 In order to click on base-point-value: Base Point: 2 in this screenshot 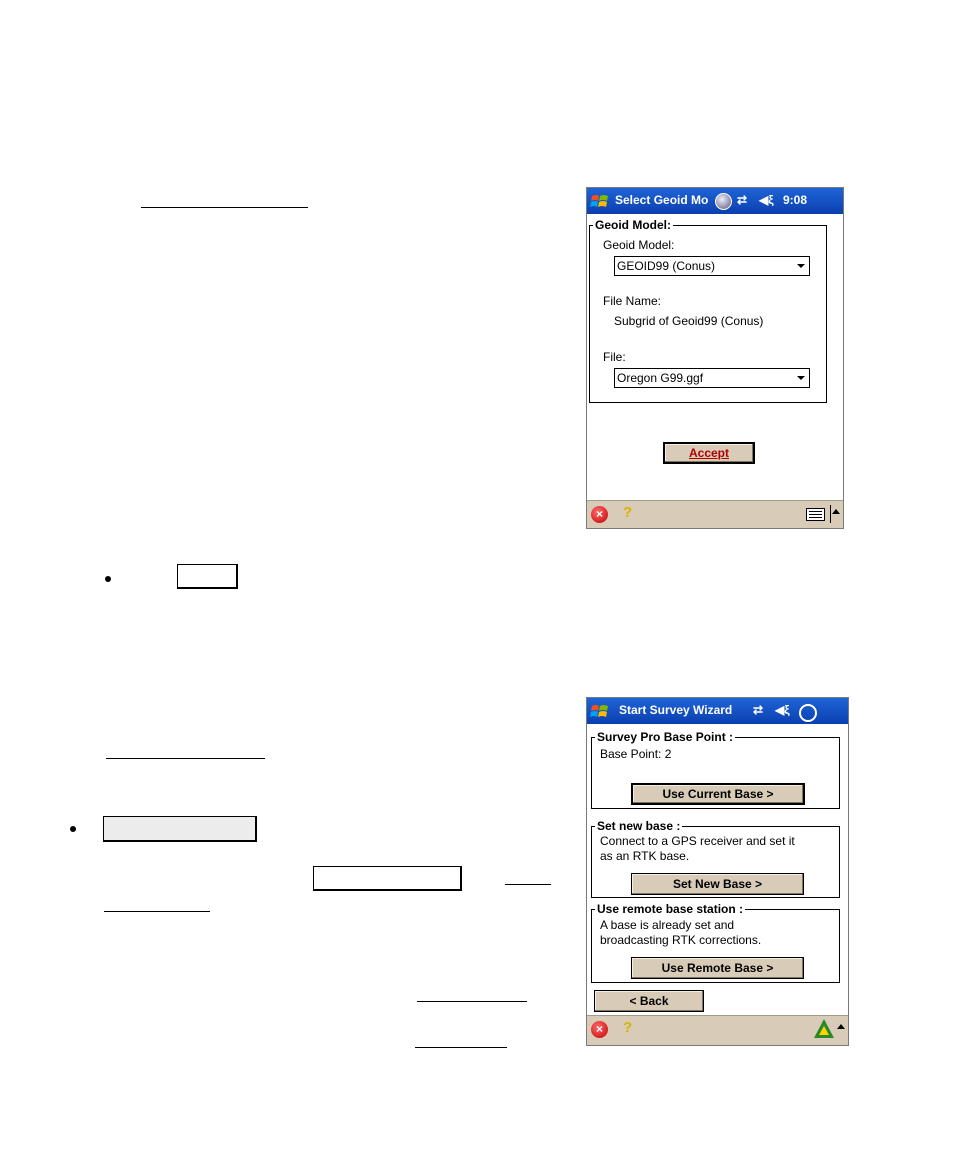, I will do `click(636, 754)`.